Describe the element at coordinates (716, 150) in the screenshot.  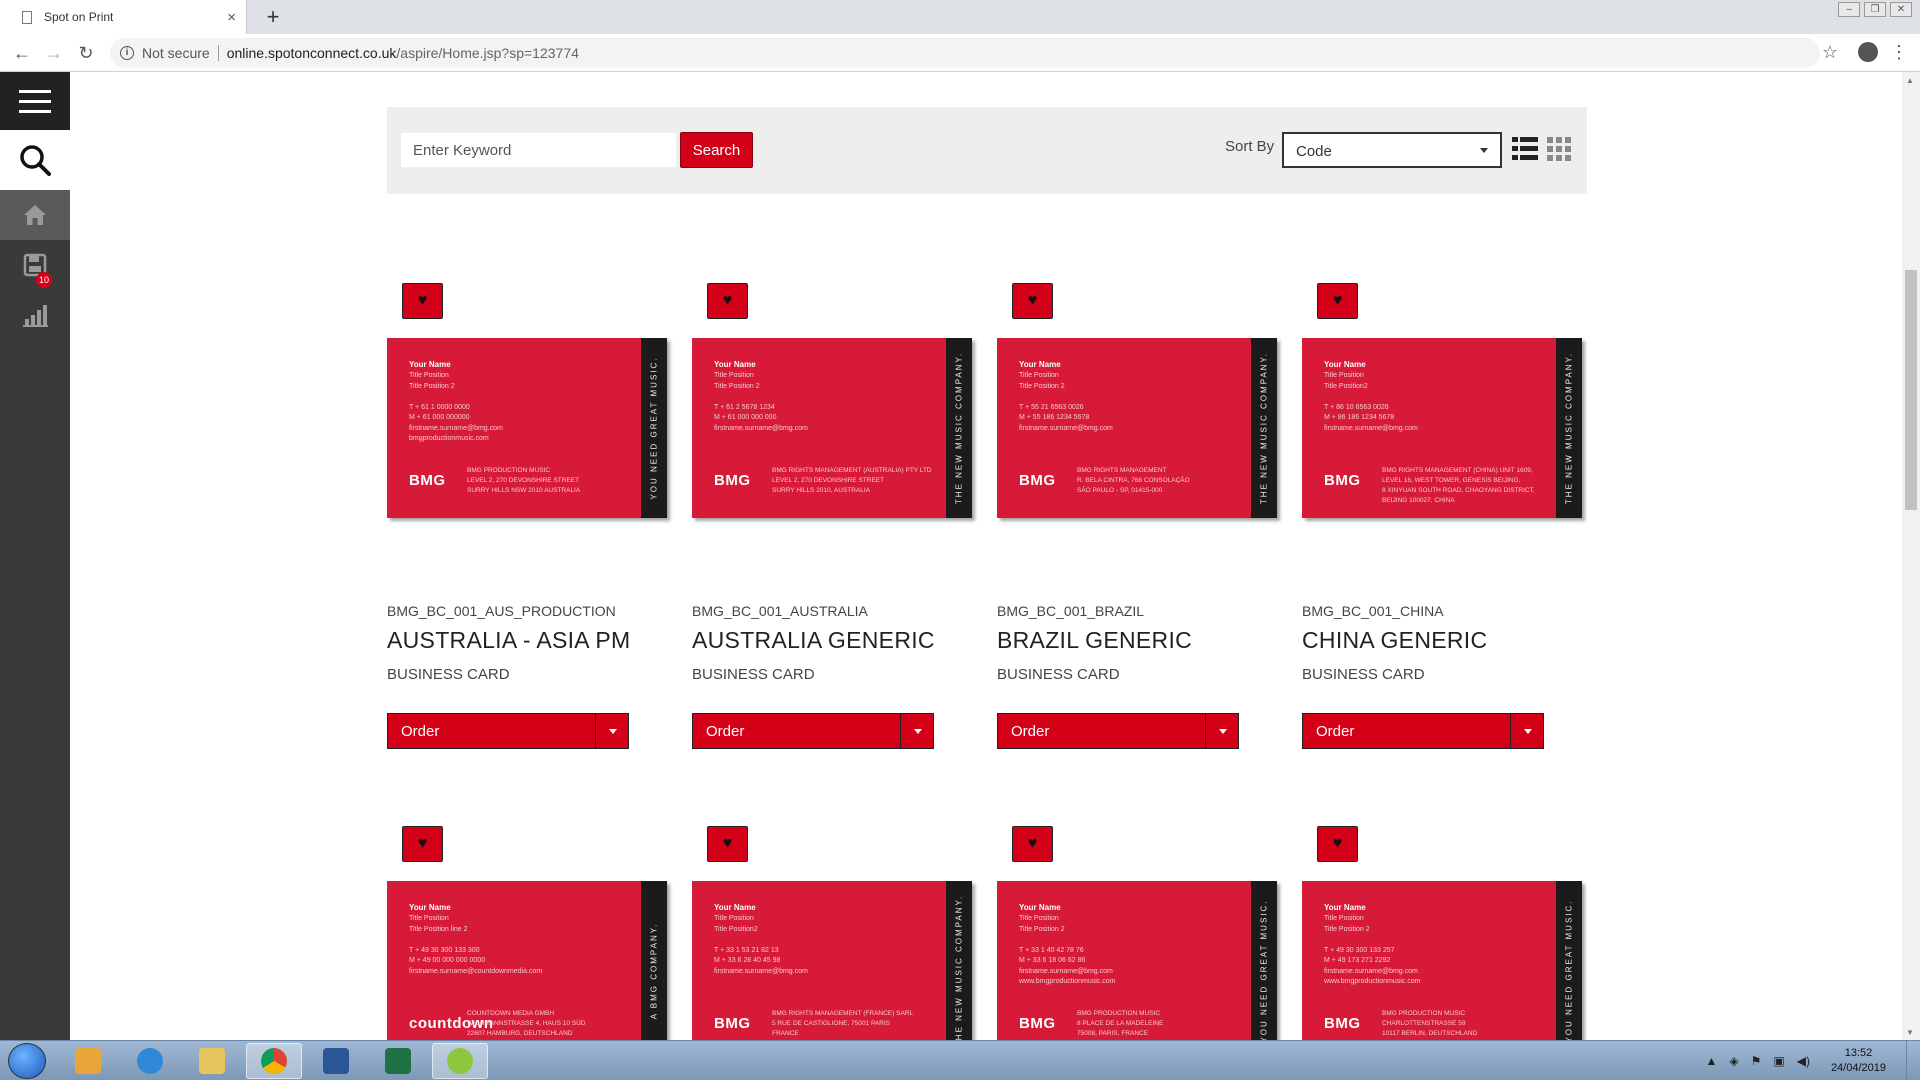
I see `search-button: Search` at that location.